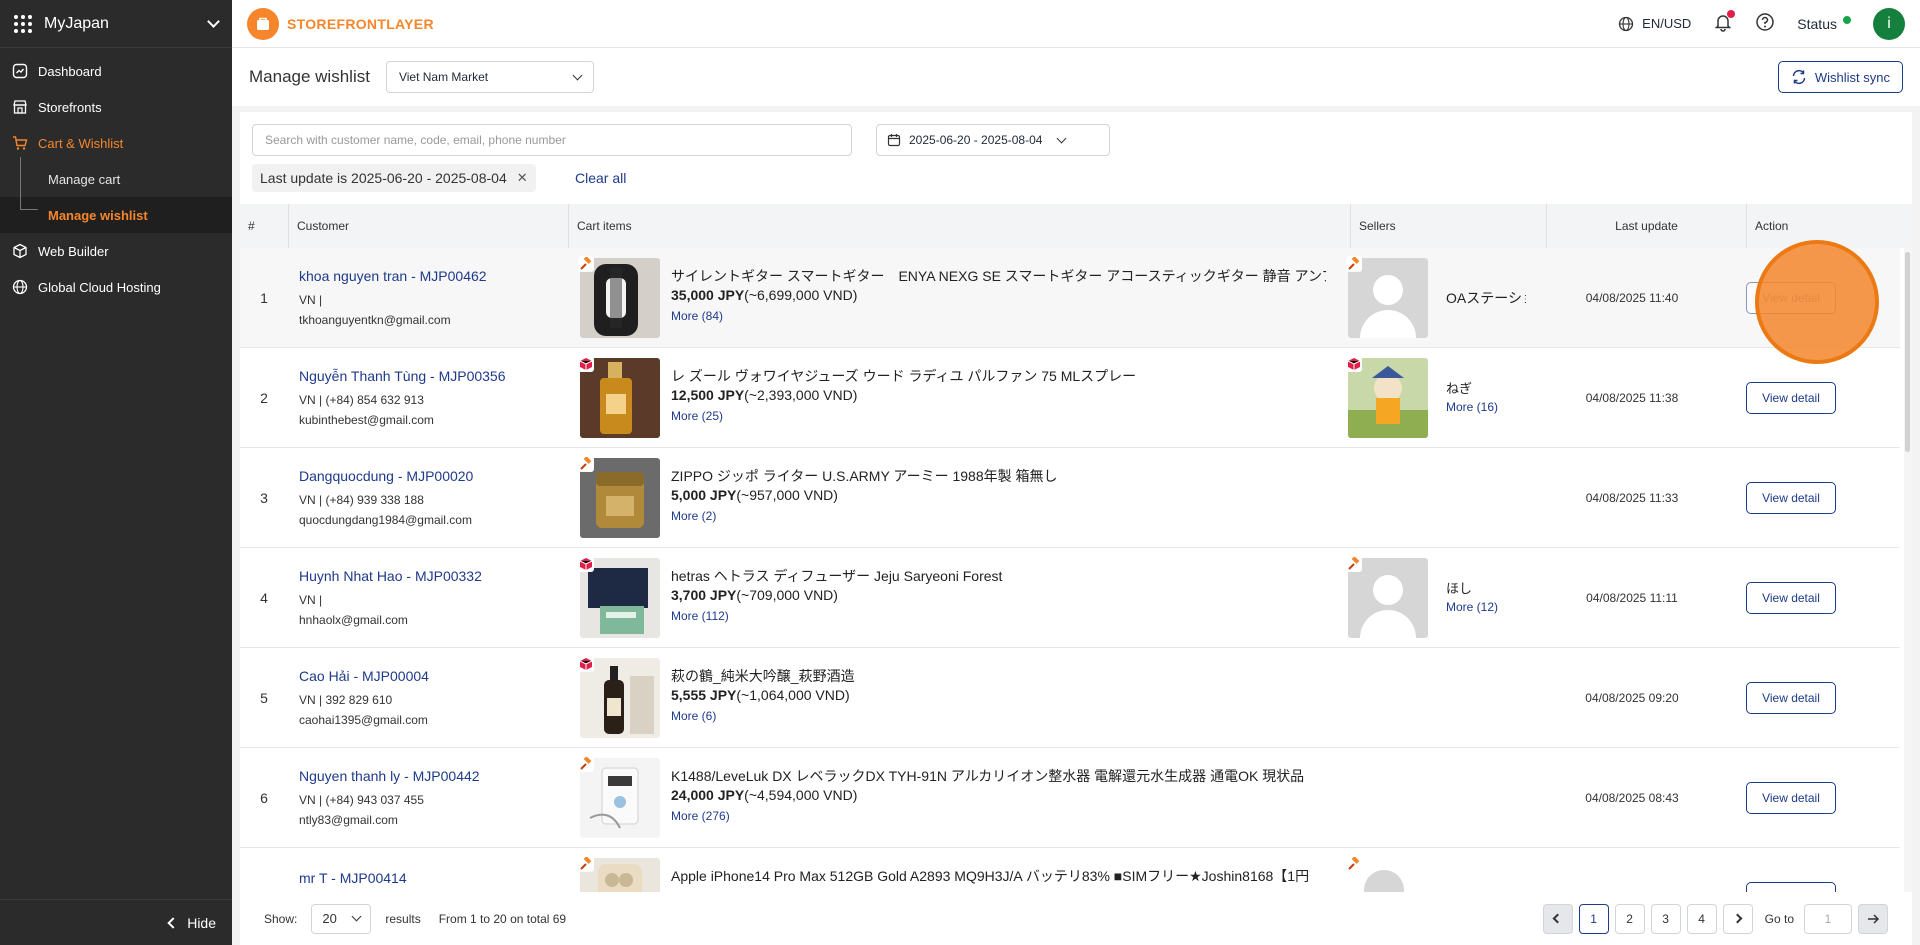 The image size is (1920, 945). I want to click on customer-name-link: Huynh Nhat Hao - MJP00332, so click(433, 576).